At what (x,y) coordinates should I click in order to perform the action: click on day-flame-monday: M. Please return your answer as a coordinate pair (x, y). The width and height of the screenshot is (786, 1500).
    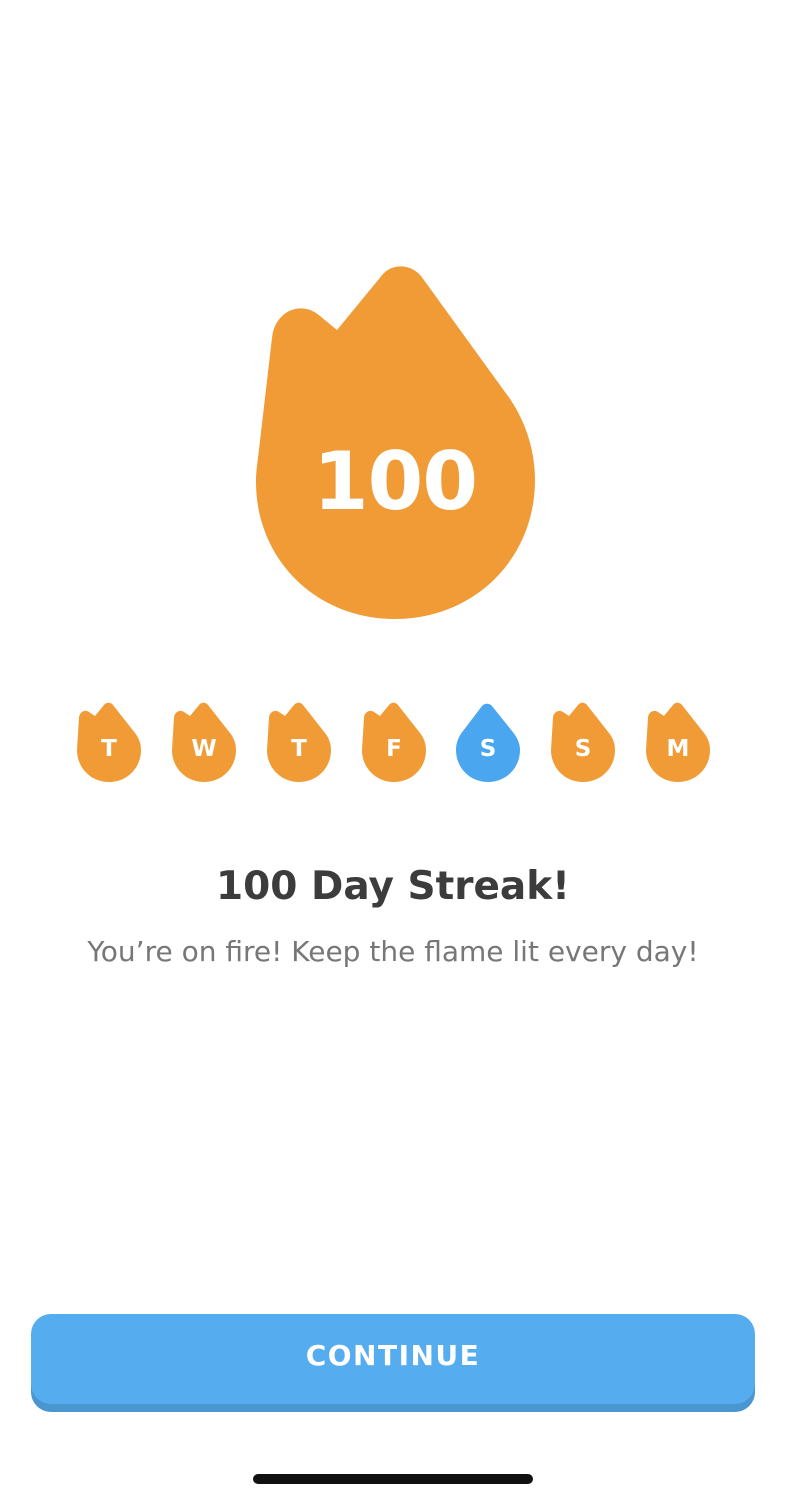
    Looking at the image, I should click on (678, 742).